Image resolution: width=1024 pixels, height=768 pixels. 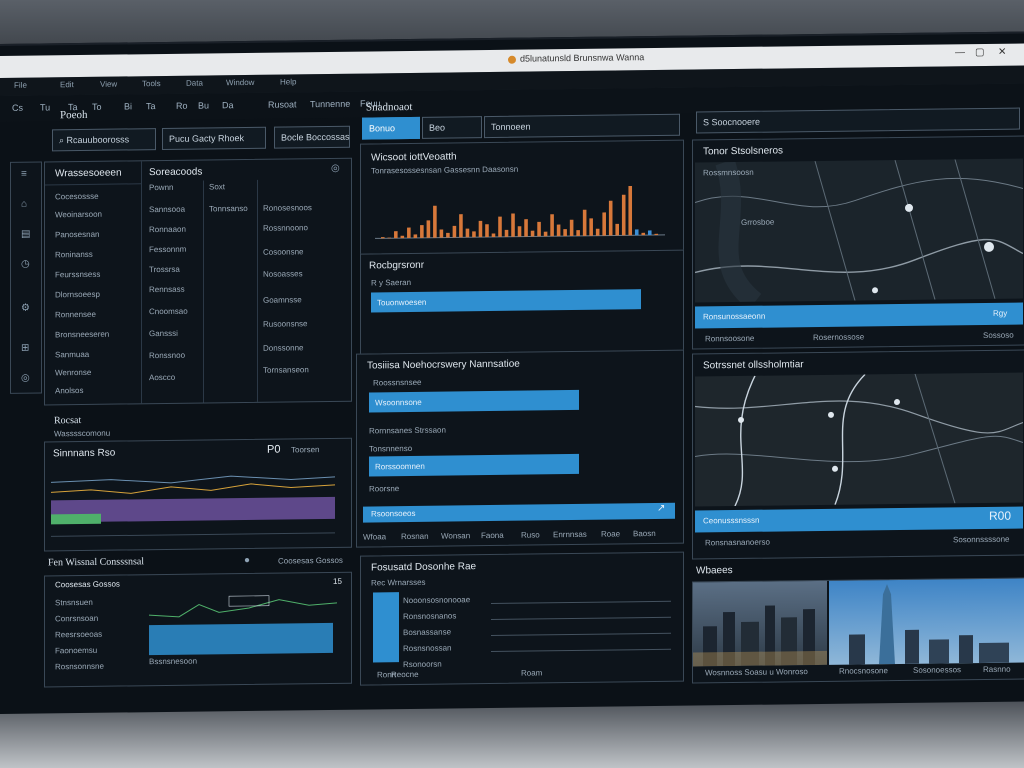 What do you see at coordinates (194, 83) in the screenshot?
I see `menu-data: Data` at bounding box center [194, 83].